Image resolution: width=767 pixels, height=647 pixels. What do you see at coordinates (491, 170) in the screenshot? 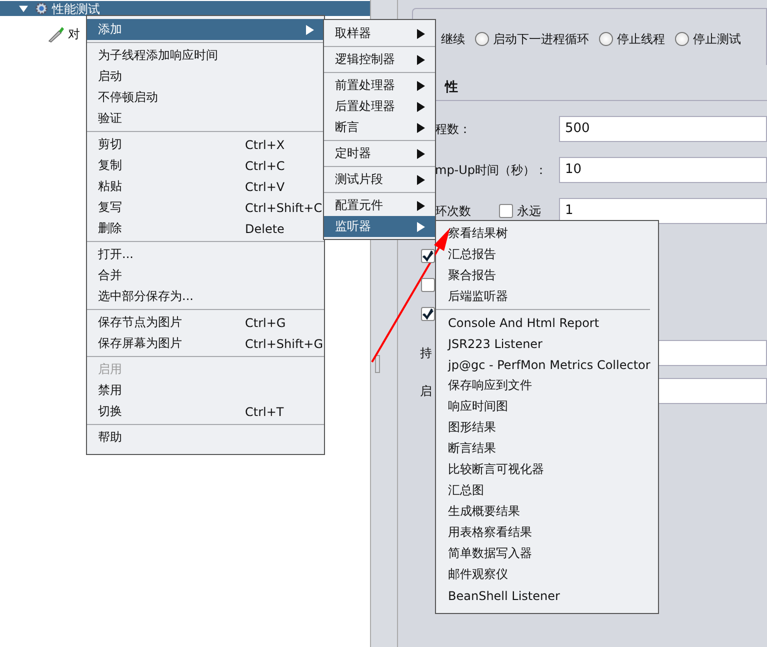
I see `field-label: mp-Up时间（秒）：` at bounding box center [491, 170].